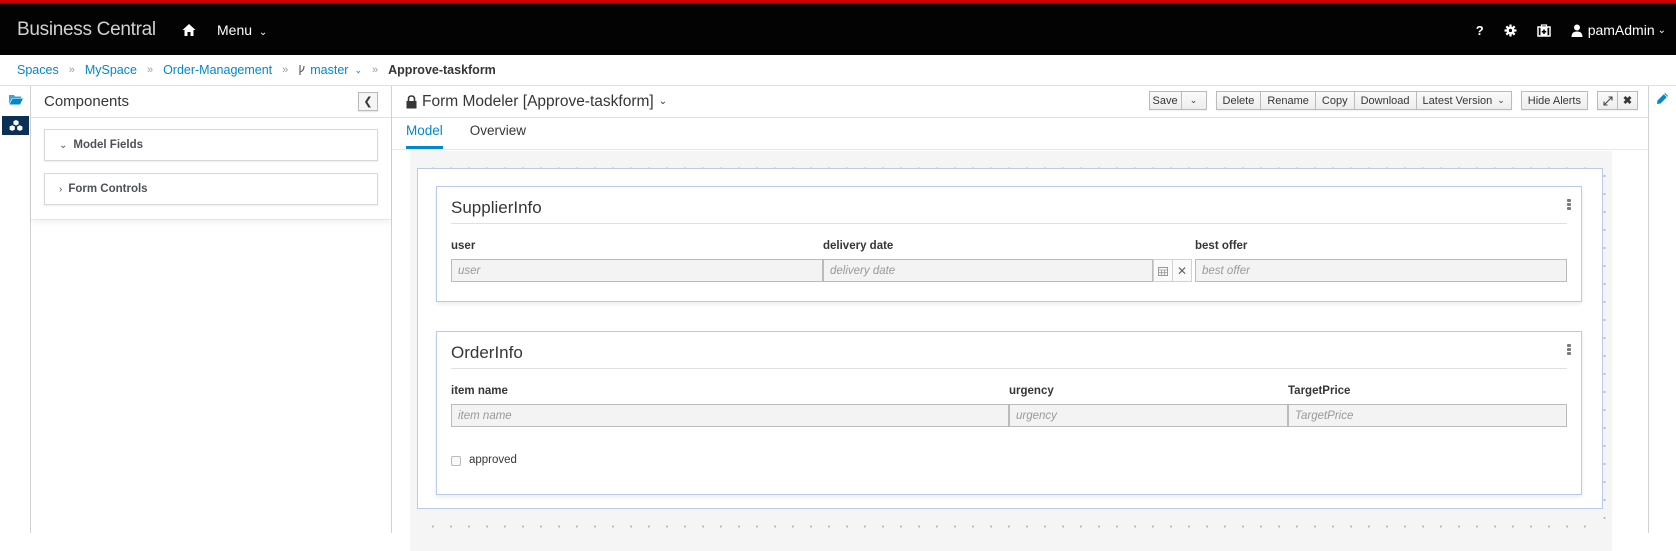 The image size is (1676, 551). What do you see at coordinates (211, 102) in the screenshot?
I see `components-header: Components ❮` at bounding box center [211, 102].